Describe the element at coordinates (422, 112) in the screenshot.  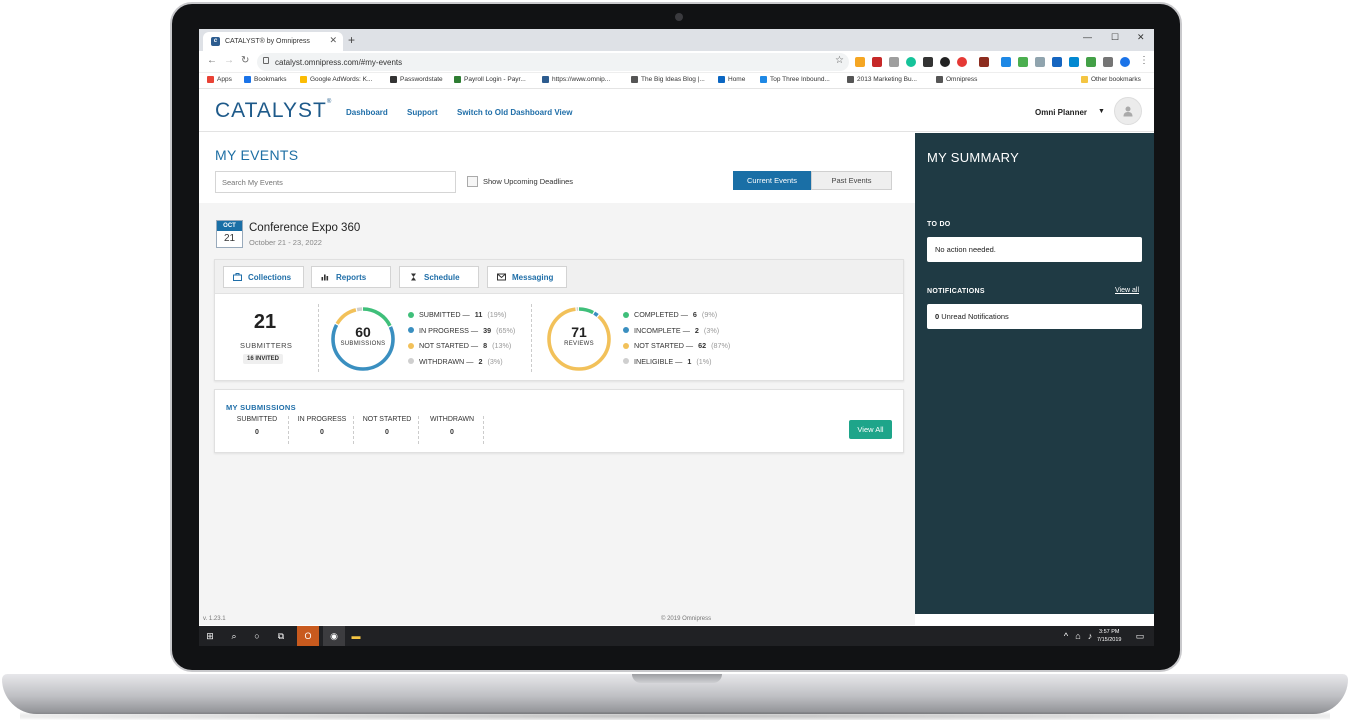
I see `nav-support: Support` at that location.